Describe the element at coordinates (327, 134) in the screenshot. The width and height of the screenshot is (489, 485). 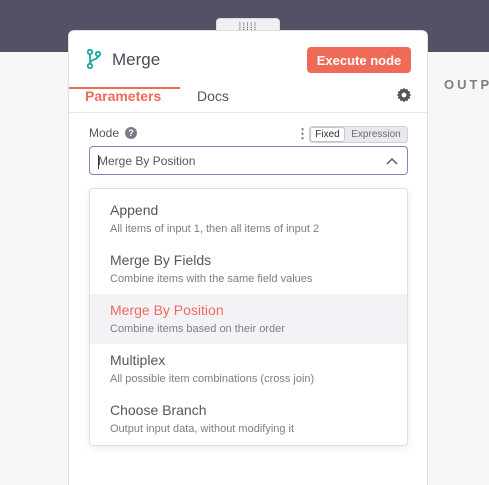
I see `toggle-fixed-option: Fixed` at that location.